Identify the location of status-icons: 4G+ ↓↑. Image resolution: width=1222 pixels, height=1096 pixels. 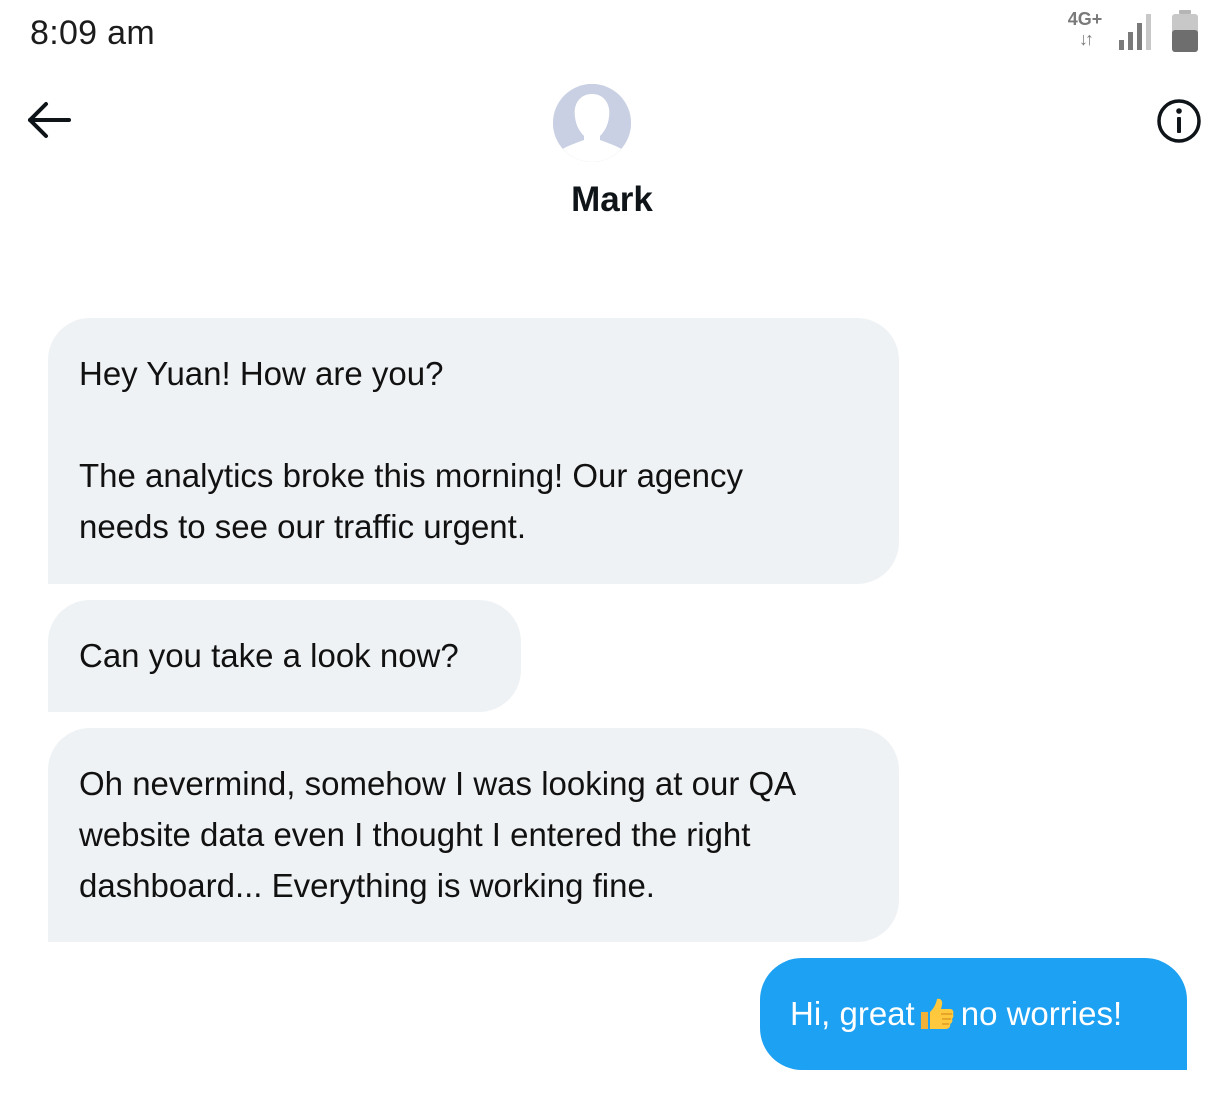
(1132, 33).